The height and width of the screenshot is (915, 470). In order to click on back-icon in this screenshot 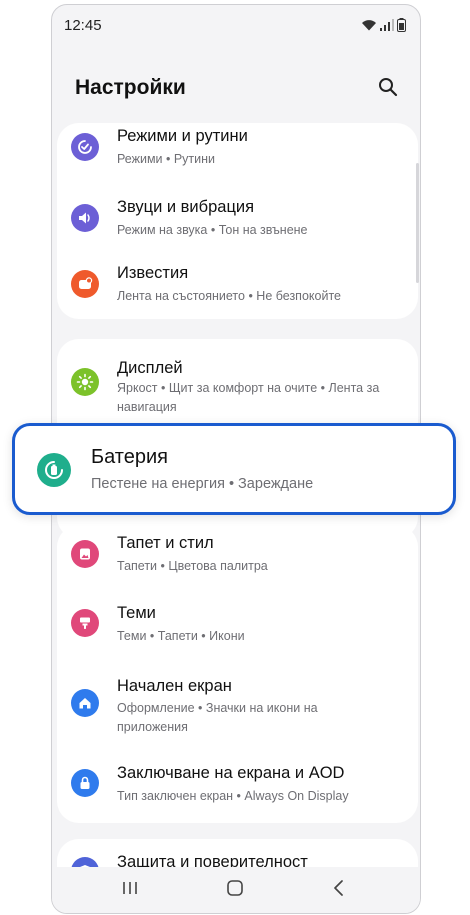, I will do `click(339, 890)`.